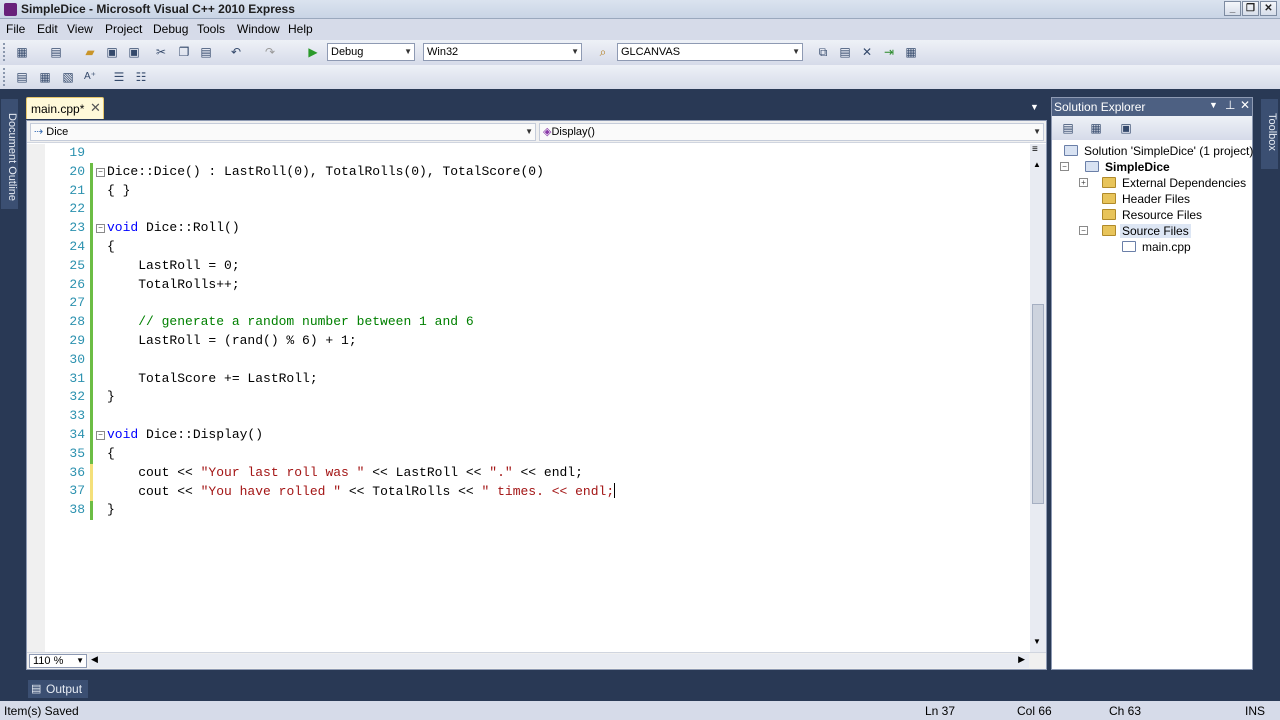 This screenshot has width=1280, height=720. What do you see at coordinates (1250, 8) in the screenshot?
I see `restore-button: ❐` at bounding box center [1250, 8].